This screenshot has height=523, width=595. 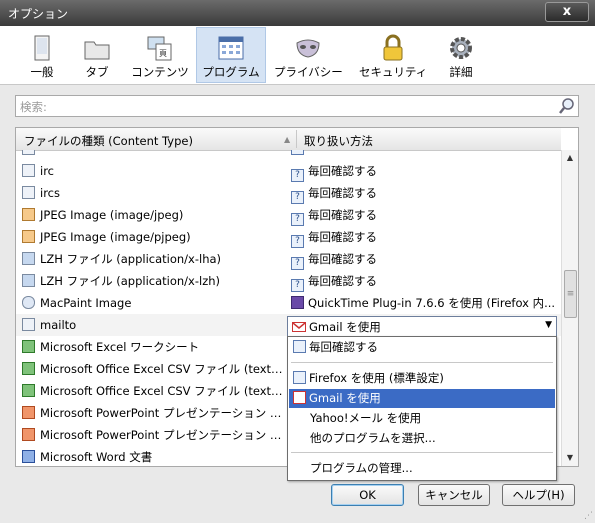 I want to click on content-type-label: LZH ファイル (application/x-lzh), so click(x=130, y=281).